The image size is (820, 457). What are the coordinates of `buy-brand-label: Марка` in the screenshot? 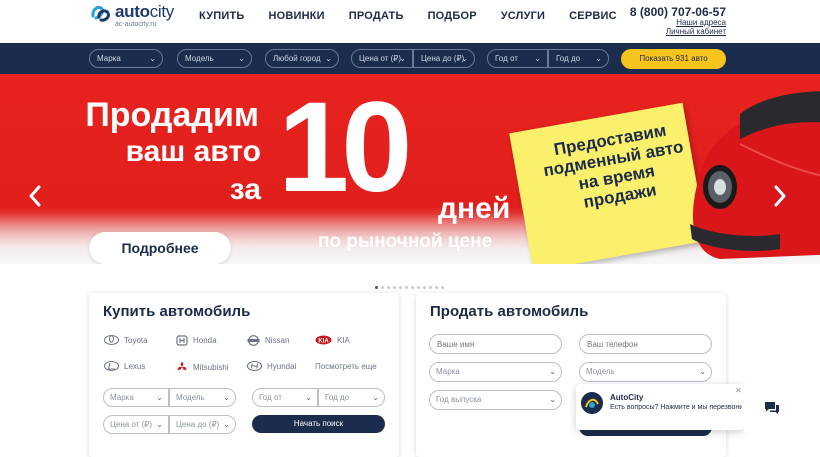 It's located at (122, 397).